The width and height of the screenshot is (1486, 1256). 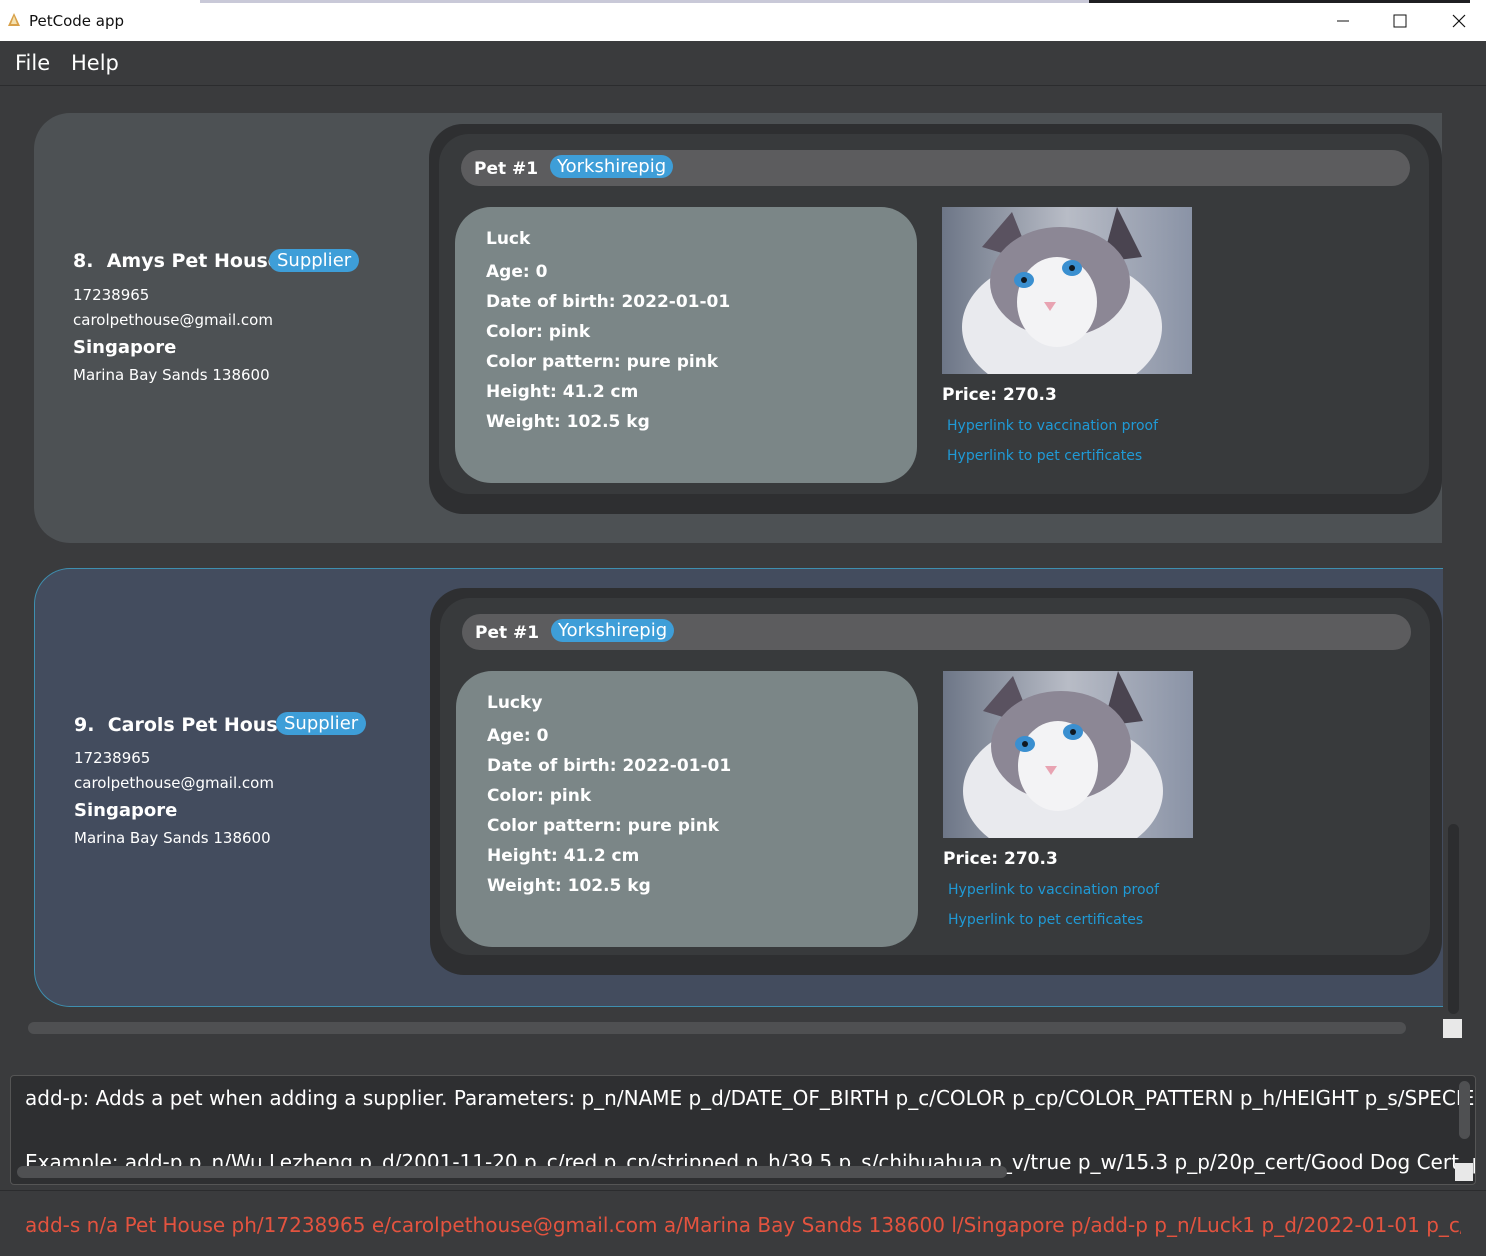 I want to click on result-horizontal-scroll-thumb, so click(x=512, y=1172).